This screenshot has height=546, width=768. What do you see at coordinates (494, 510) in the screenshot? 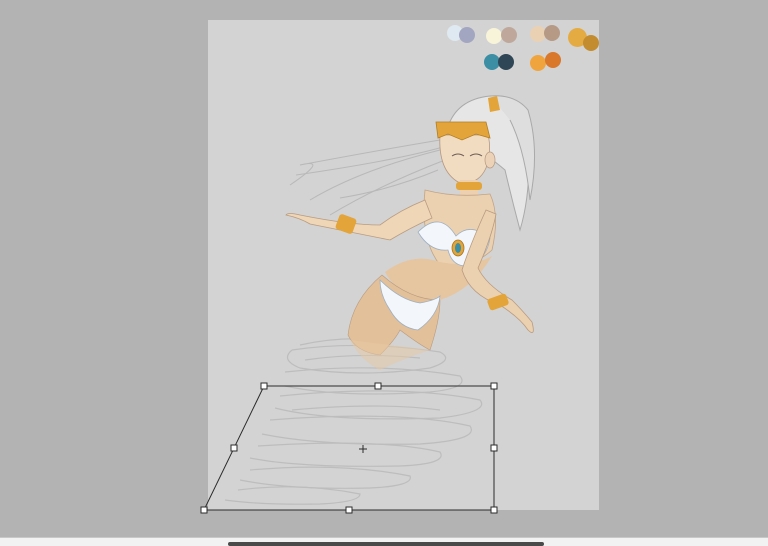
I see `transform-handle-bottom-right` at bounding box center [494, 510].